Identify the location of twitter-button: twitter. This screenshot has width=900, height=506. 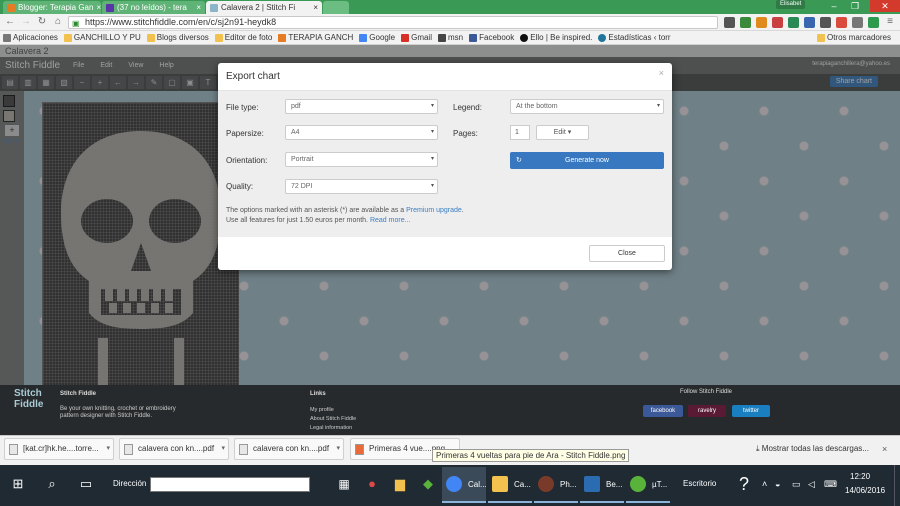
(751, 411).